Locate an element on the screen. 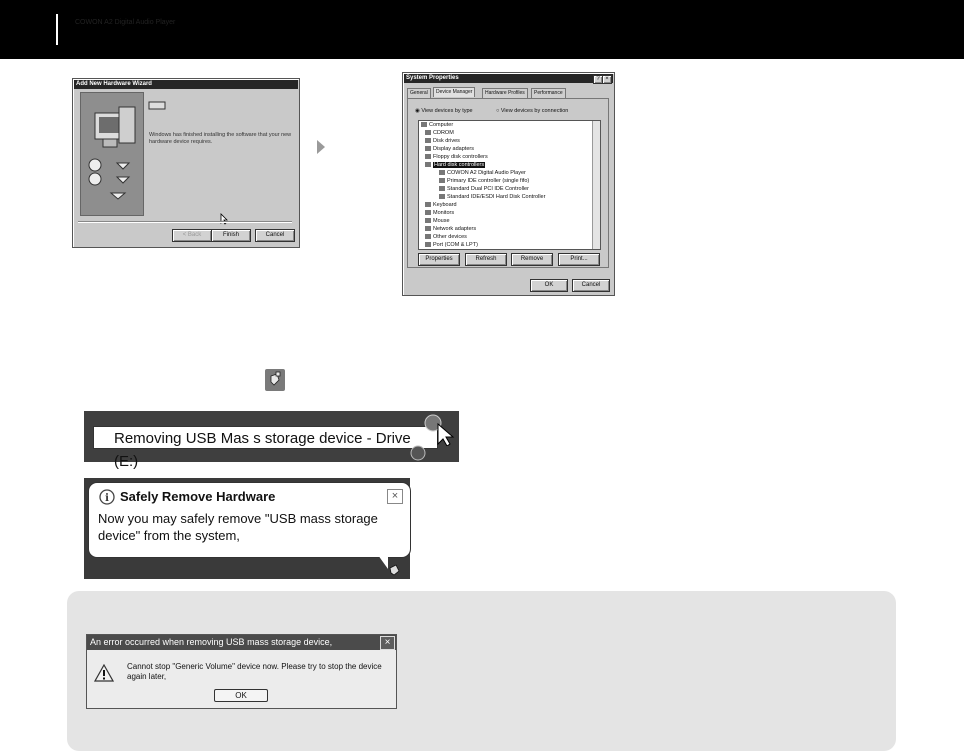 Image resolution: width=964 pixels, height=753 pixels. refresh-button: Refresh is located at coordinates (486, 259).